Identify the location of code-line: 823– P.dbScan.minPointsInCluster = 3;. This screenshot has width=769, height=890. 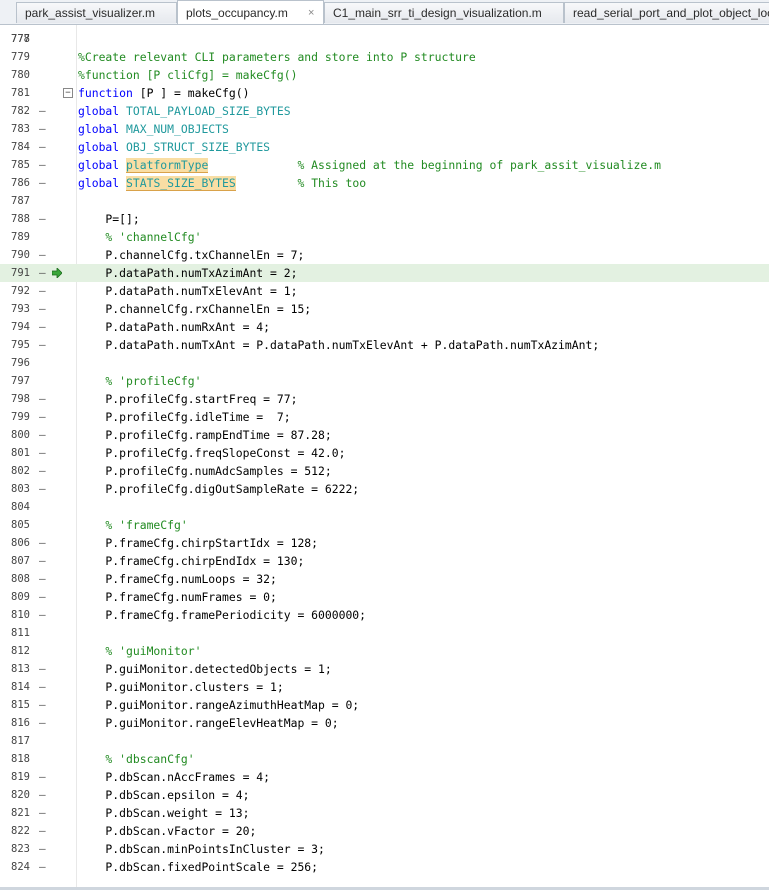
(384, 849).